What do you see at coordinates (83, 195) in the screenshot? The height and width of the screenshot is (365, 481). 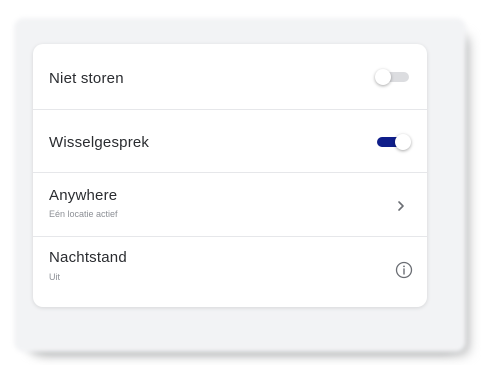 I see `setting-label: Anywhere` at bounding box center [83, 195].